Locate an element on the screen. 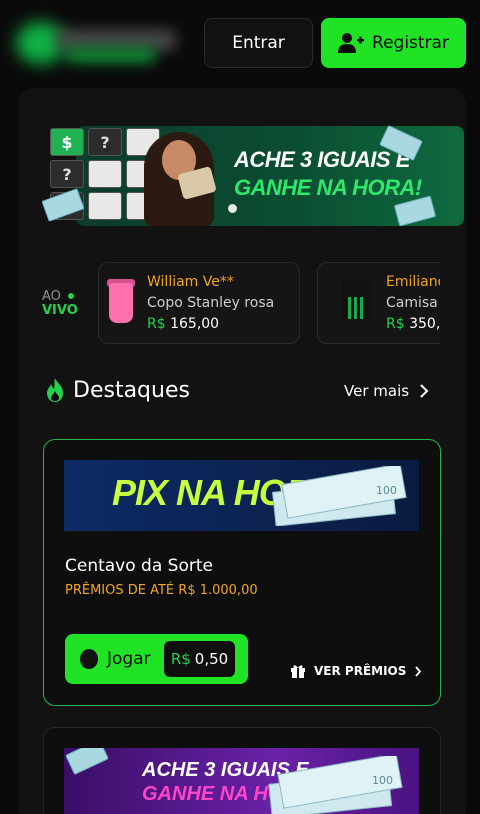 This screenshot has width=480, height=814. logo is located at coordinates (98, 44).